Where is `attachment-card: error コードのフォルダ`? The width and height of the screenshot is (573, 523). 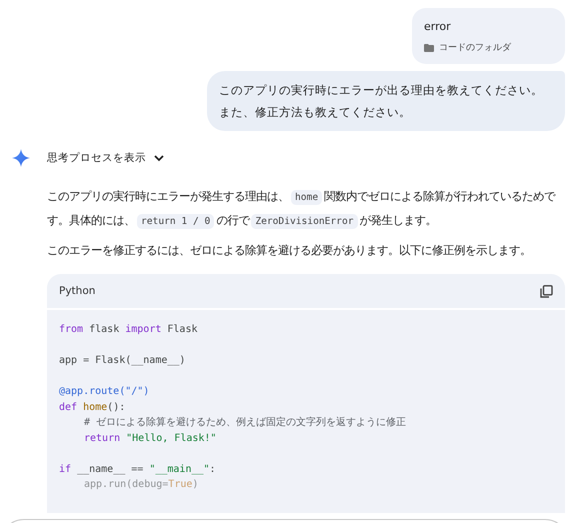 attachment-card: error コードのフォルダ is located at coordinates (488, 36).